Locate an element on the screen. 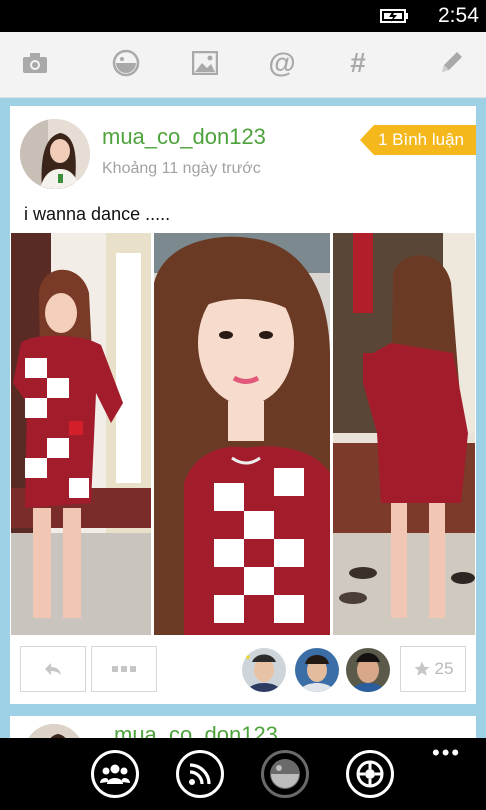 The height and width of the screenshot is (810, 486). hashtag-icon: # is located at coordinates (358, 63).